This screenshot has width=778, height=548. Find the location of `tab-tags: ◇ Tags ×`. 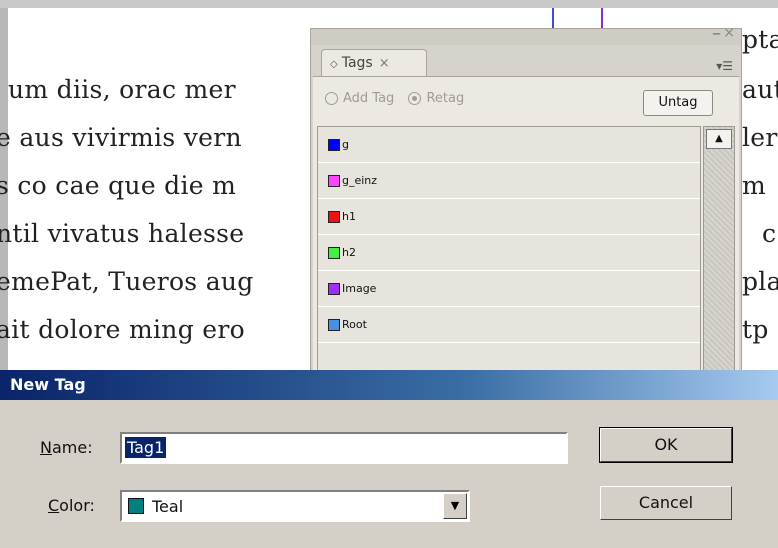

tab-tags: ◇ Tags × is located at coordinates (374, 62).